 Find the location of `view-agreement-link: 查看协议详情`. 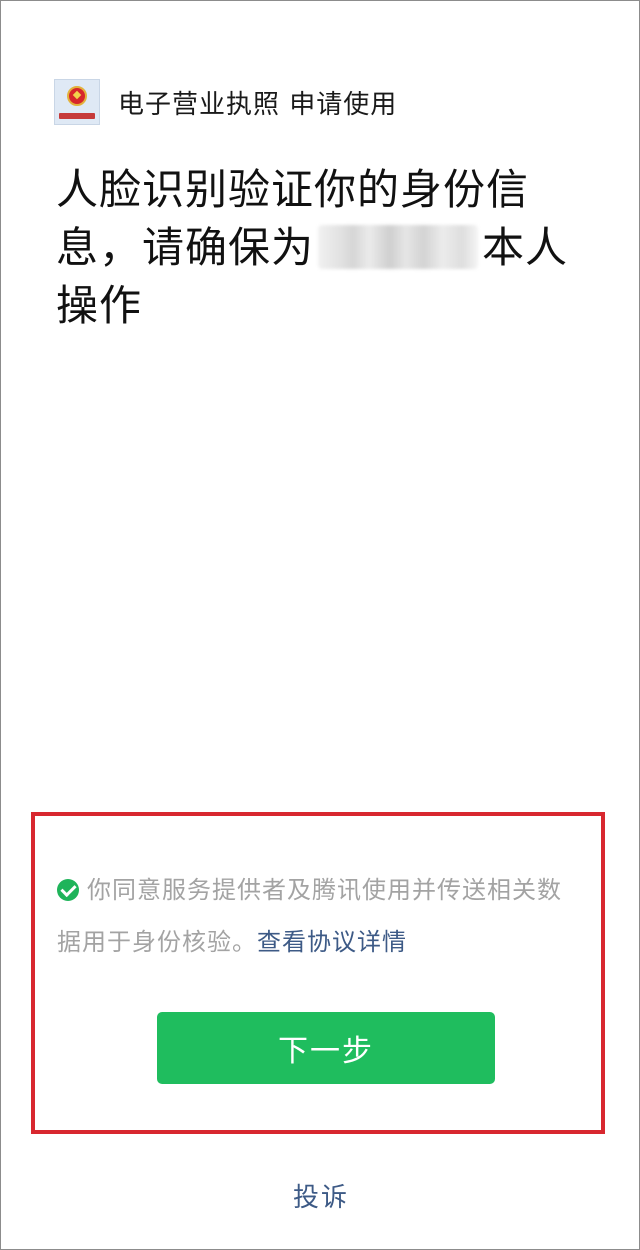

view-agreement-link: 查看协议详情 is located at coordinates (332, 942).